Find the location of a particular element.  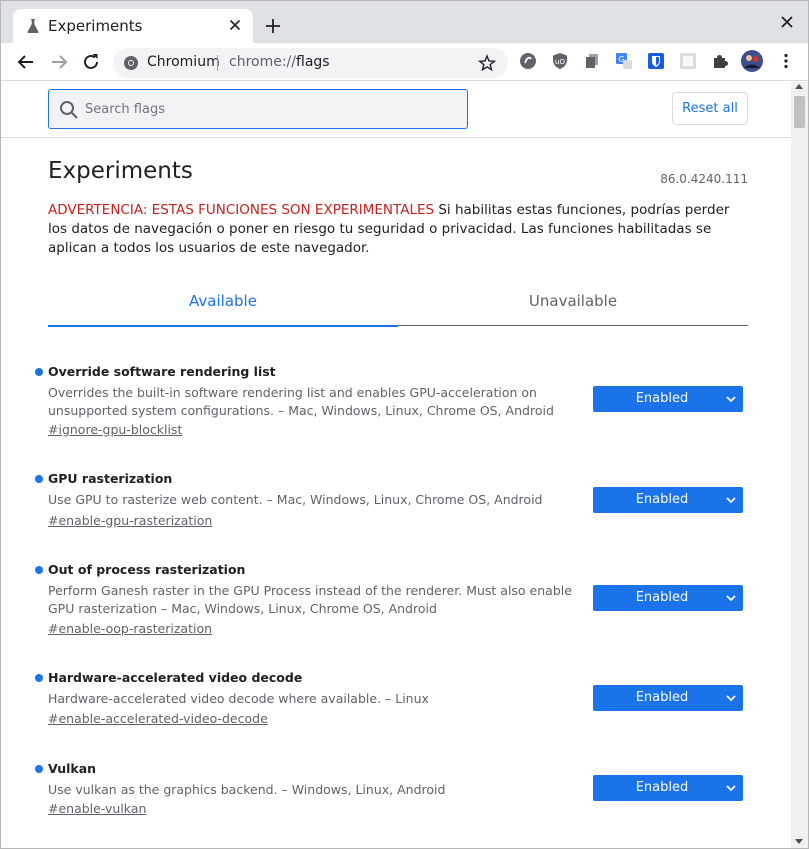

sync-extension-icon is located at coordinates (528, 61).